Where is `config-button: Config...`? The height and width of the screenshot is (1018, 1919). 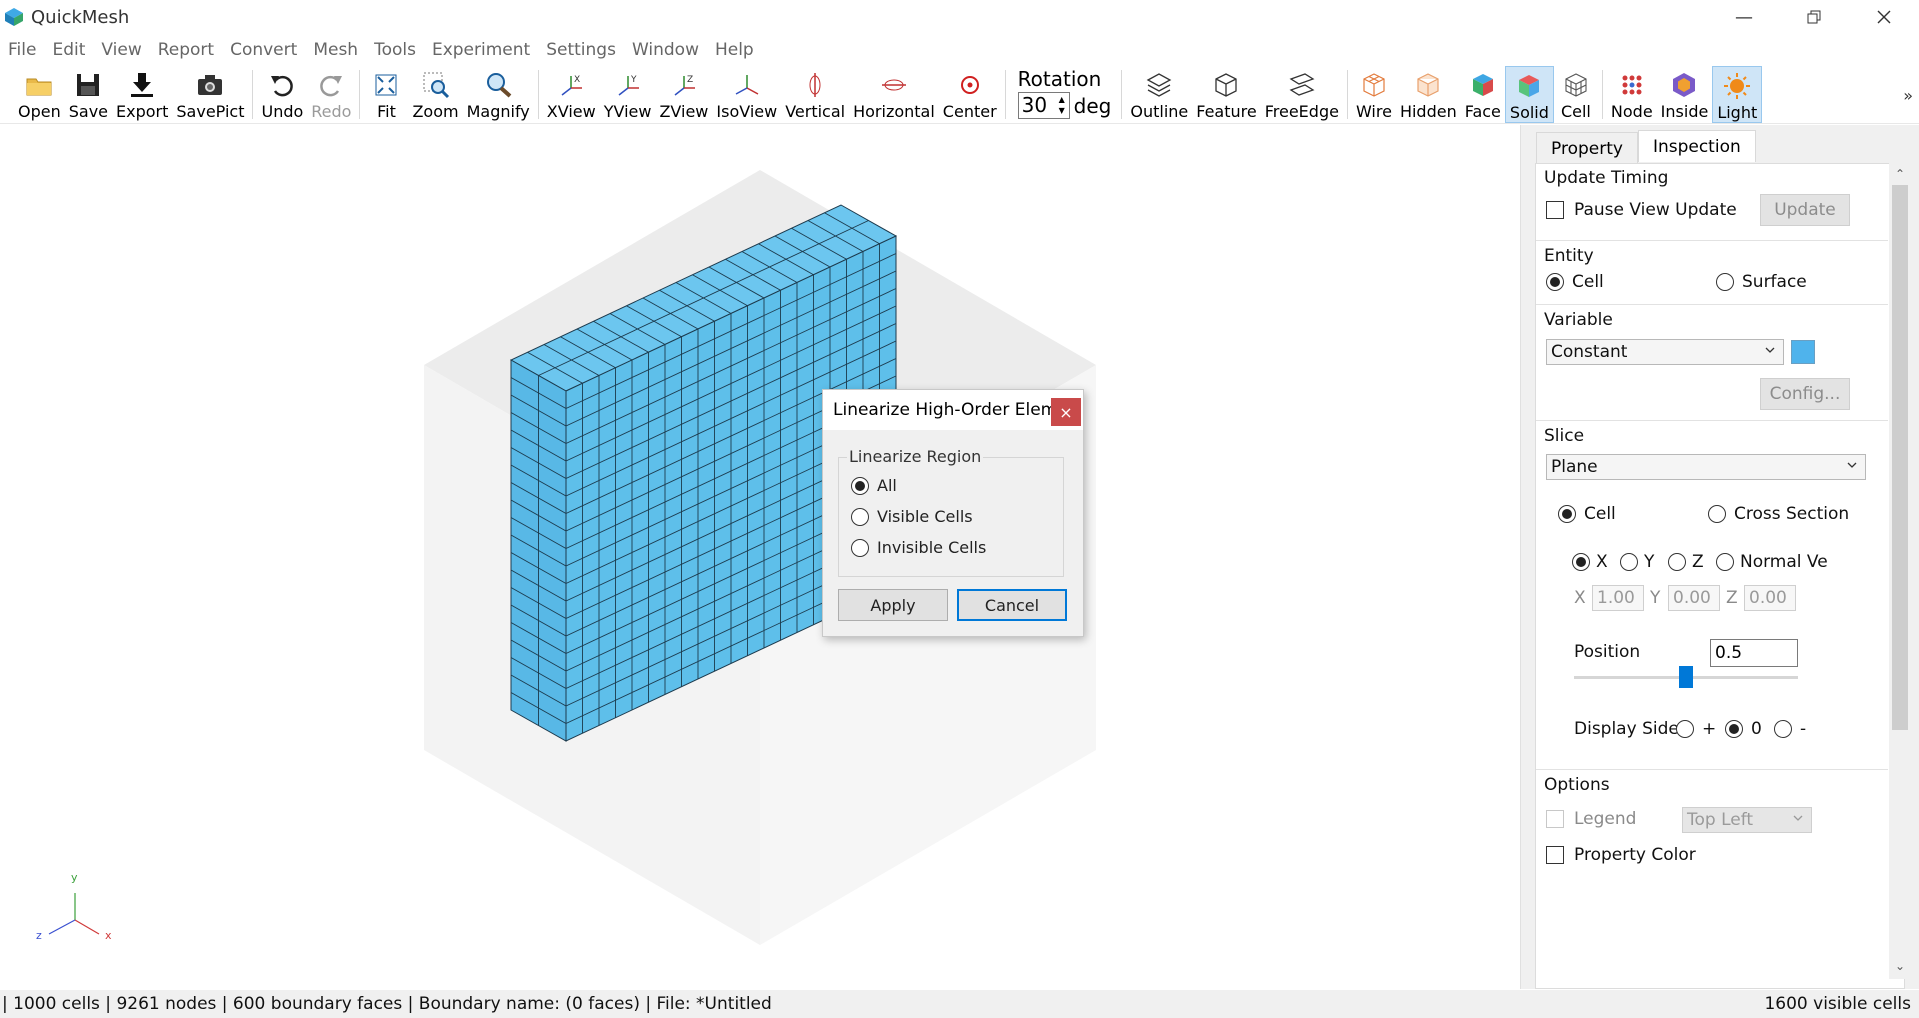 config-button: Config... is located at coordinates (1805, 394).